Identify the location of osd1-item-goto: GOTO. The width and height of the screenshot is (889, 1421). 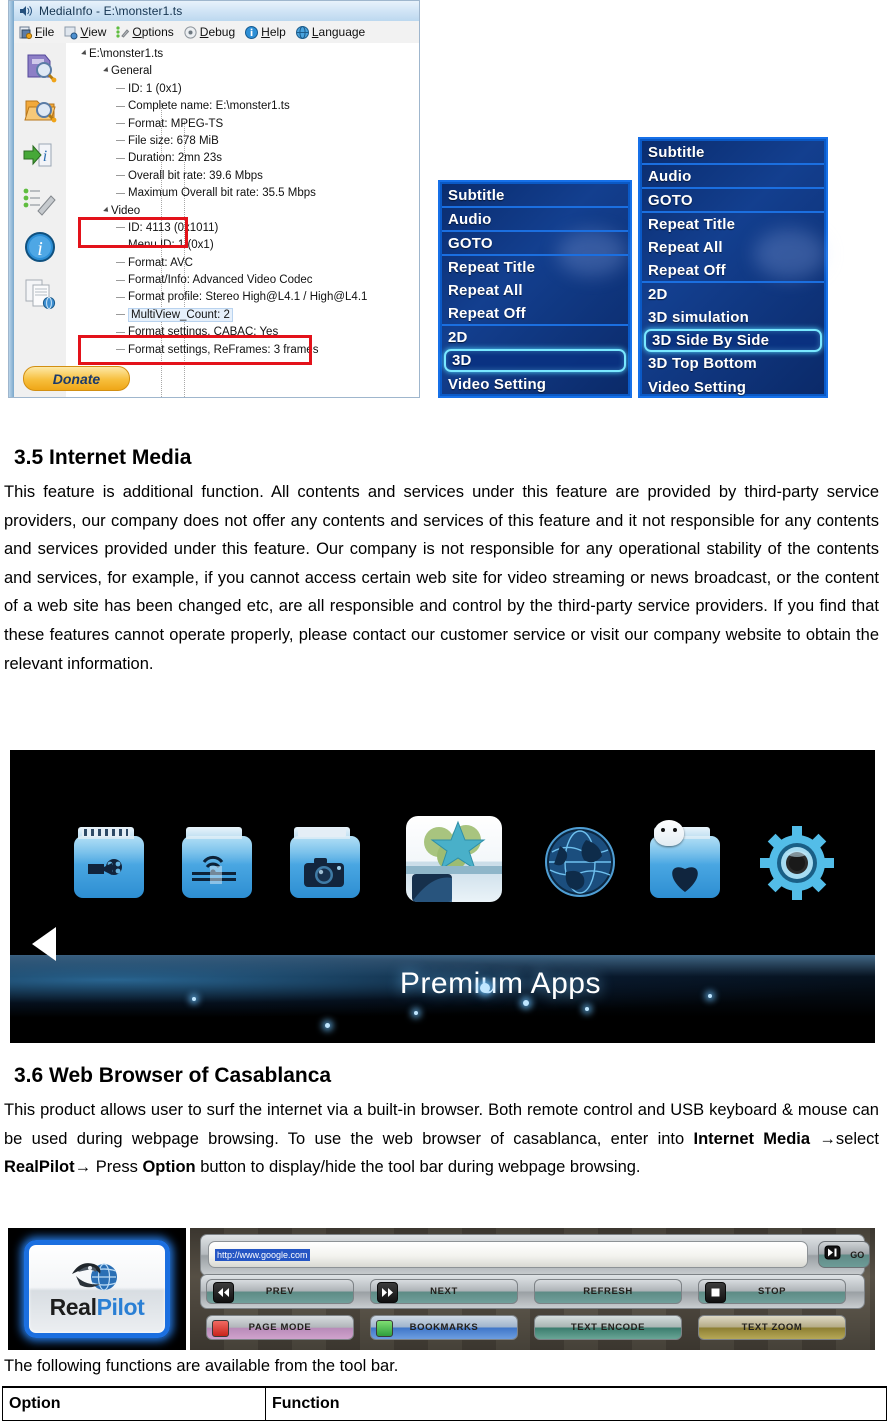
(535, 244).